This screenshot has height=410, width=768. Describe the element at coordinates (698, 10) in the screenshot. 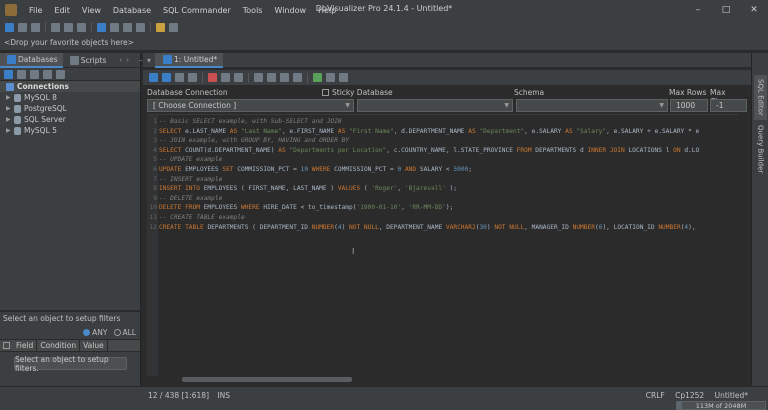

I see `minimize-button: –` at that location.